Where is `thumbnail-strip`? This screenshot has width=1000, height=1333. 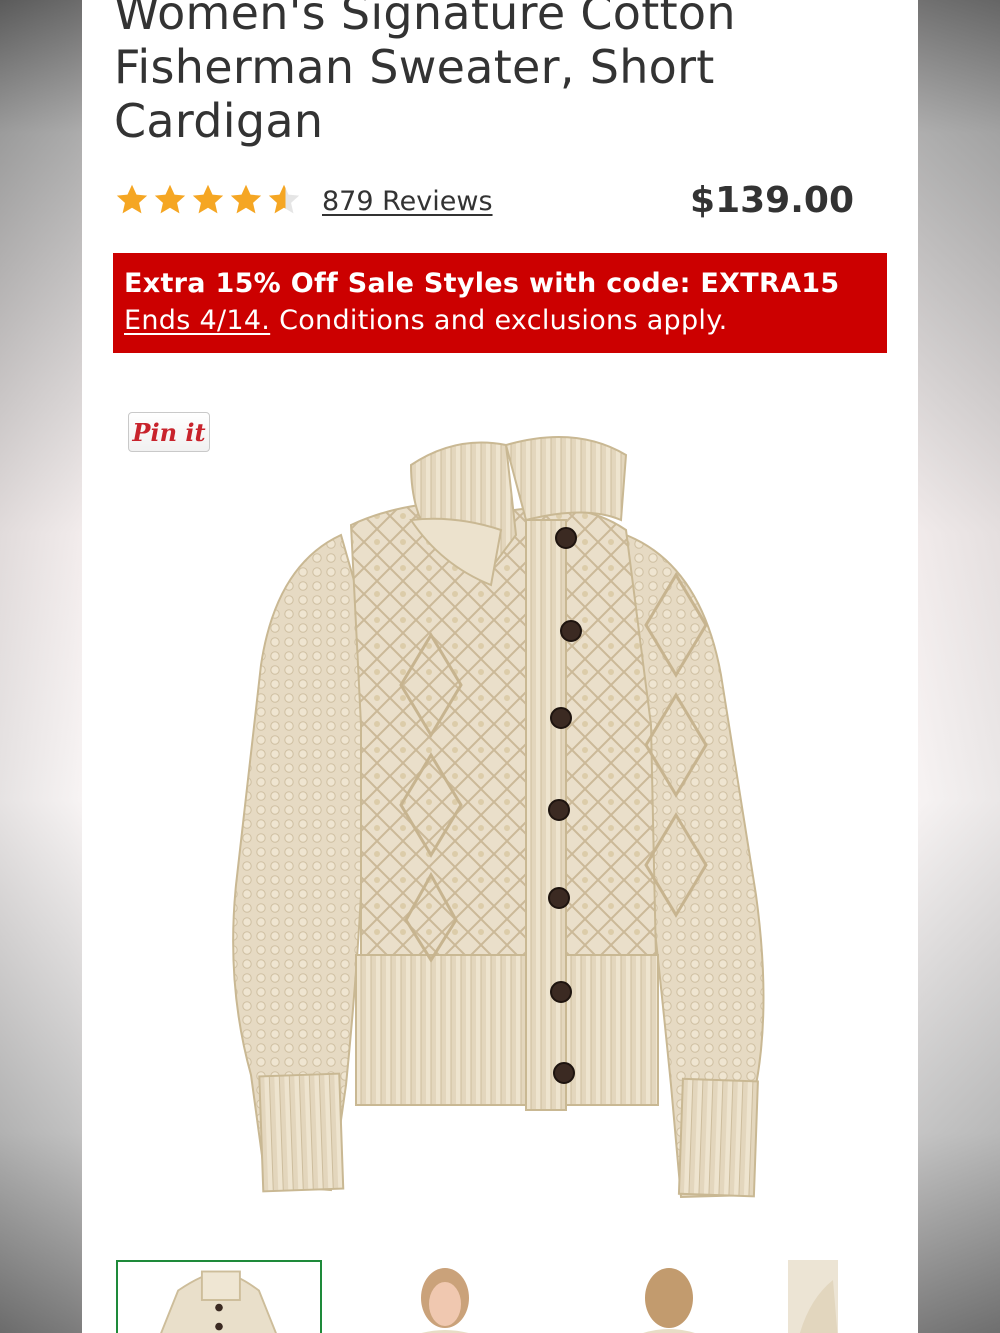 thumbnail-strip is located at coordinates (517, 1296).